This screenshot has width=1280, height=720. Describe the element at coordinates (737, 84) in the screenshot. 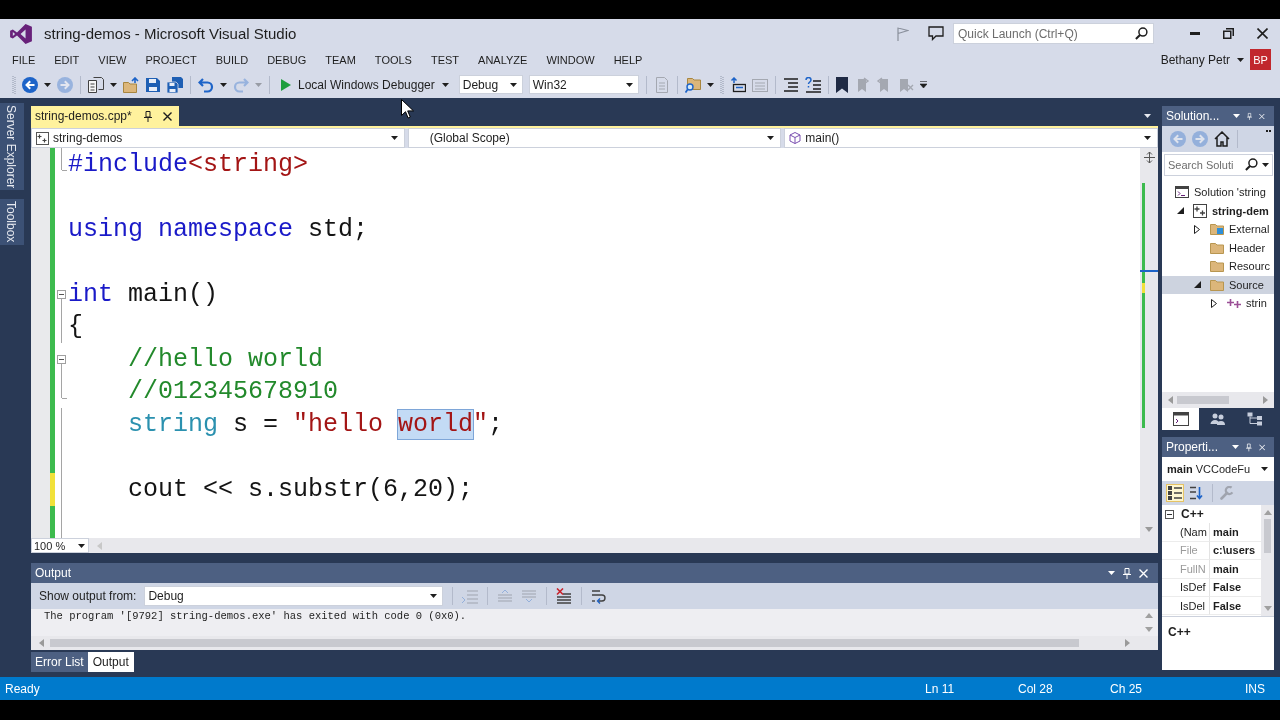

I see `arrow-box-icon` at that location.